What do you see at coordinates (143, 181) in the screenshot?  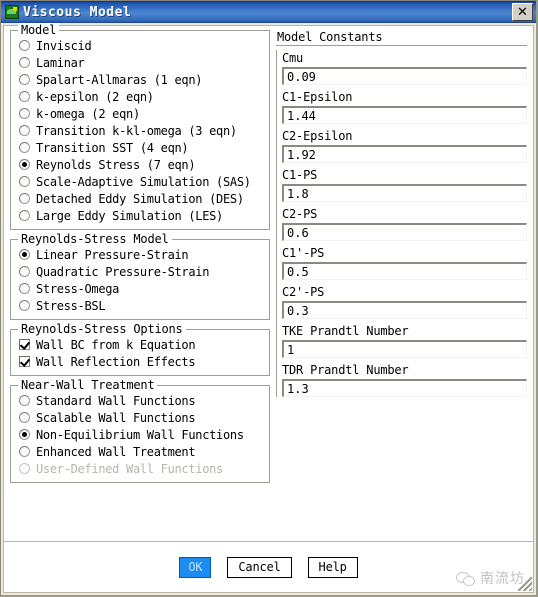 I see `option-label: Scale-Adaptive Simulation (SAS)` at bounding box center [143, 181].